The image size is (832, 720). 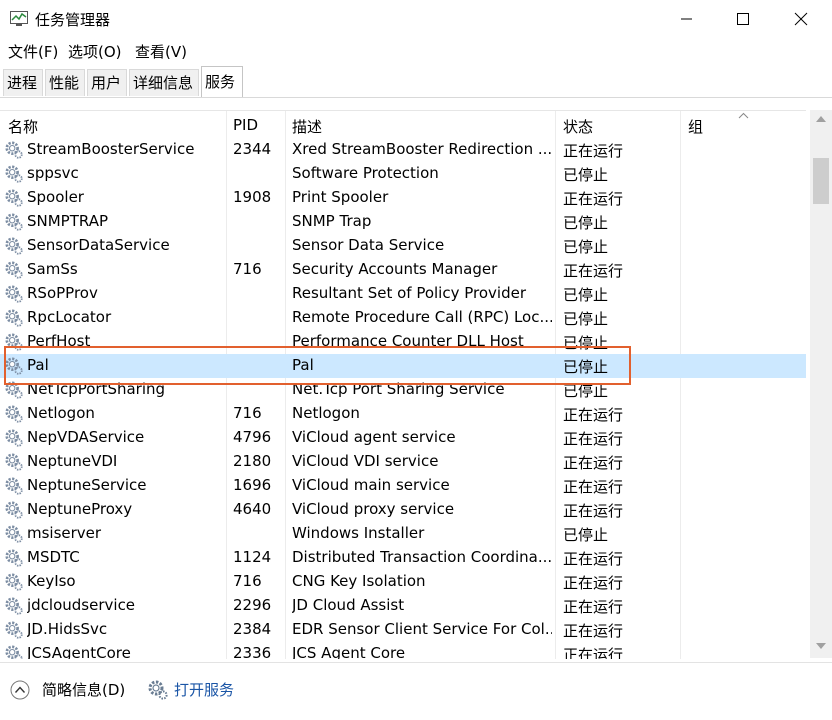 I want to click on menu-view: 查看(V), so click(x=161, y=51).